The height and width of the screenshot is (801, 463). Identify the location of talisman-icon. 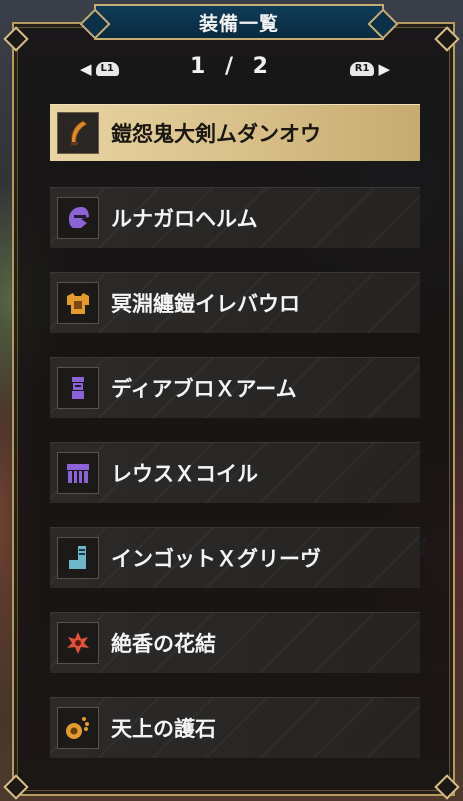
(78, 728).